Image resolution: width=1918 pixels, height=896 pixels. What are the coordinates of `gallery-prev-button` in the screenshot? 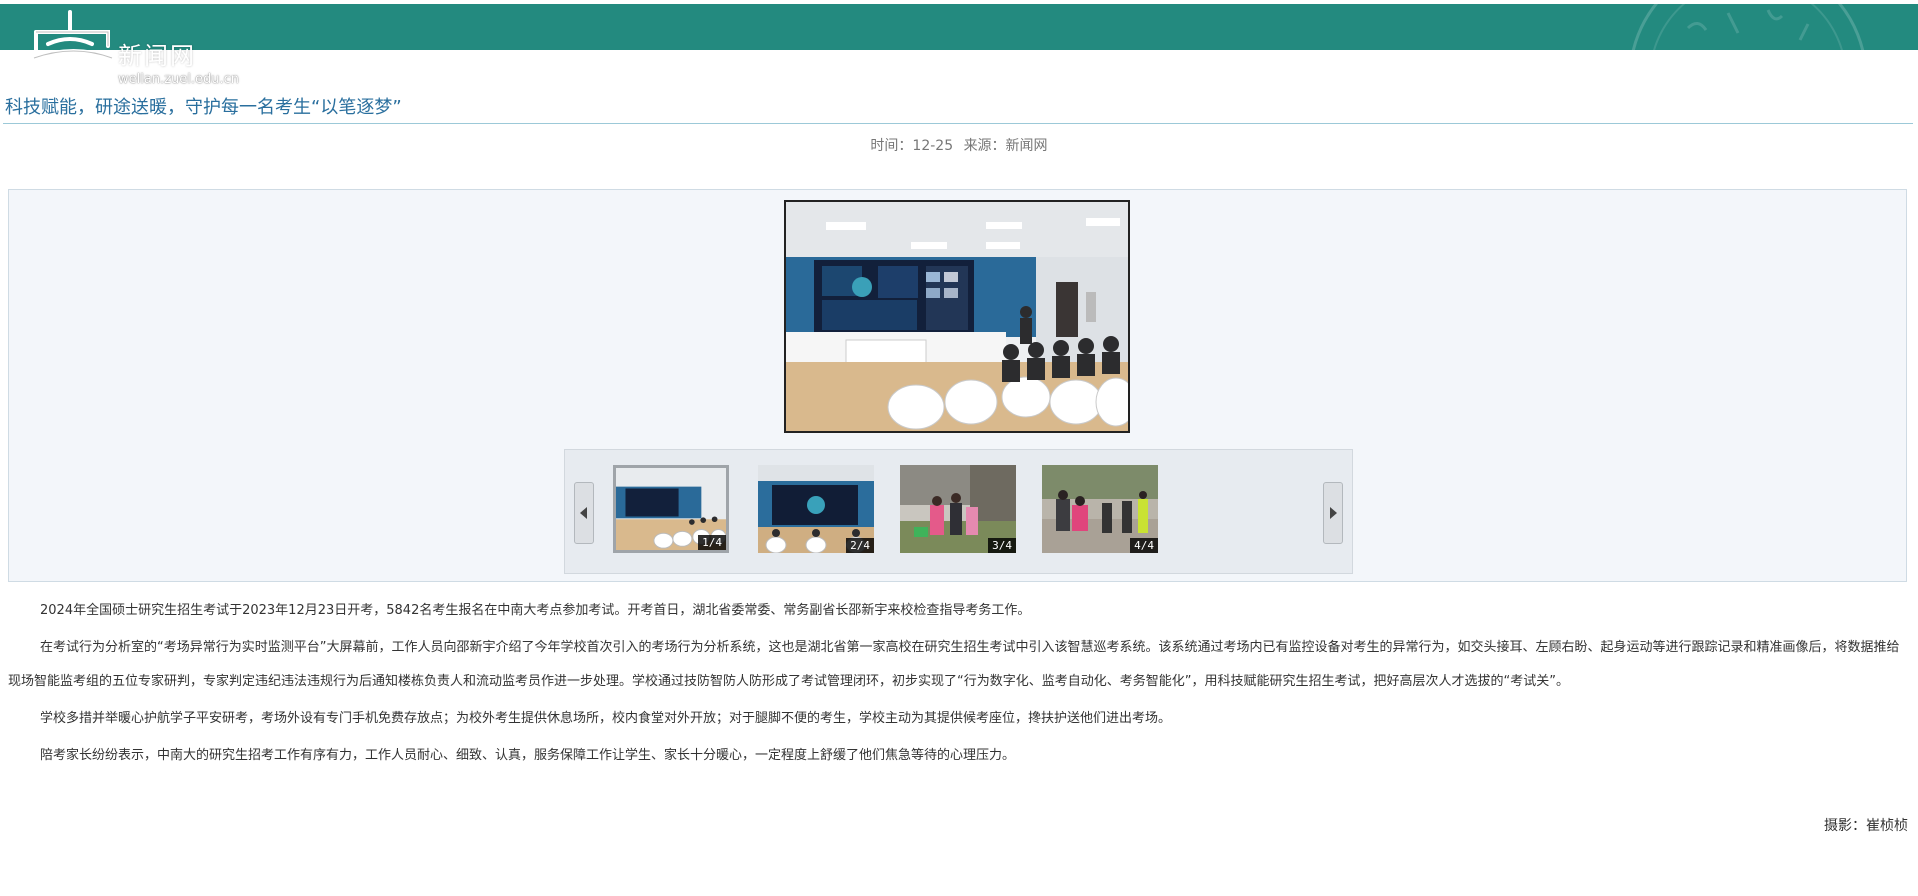 It's located at (584, 513).